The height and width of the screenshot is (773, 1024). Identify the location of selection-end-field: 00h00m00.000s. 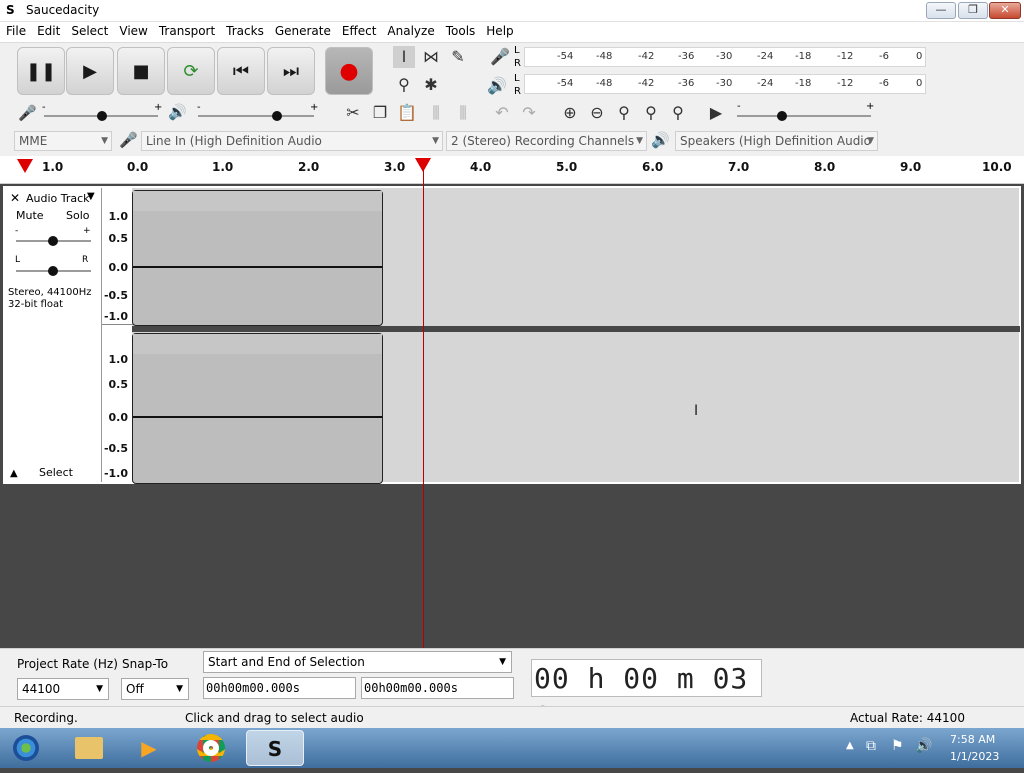
(437, 688).